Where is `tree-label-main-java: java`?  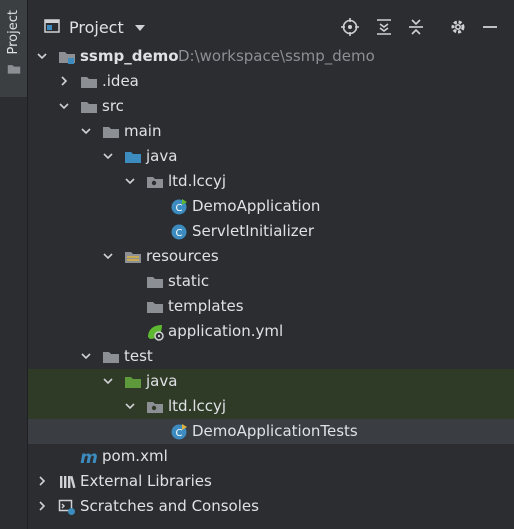 tree-label-main-java: java is located at coordinates (162, 156).